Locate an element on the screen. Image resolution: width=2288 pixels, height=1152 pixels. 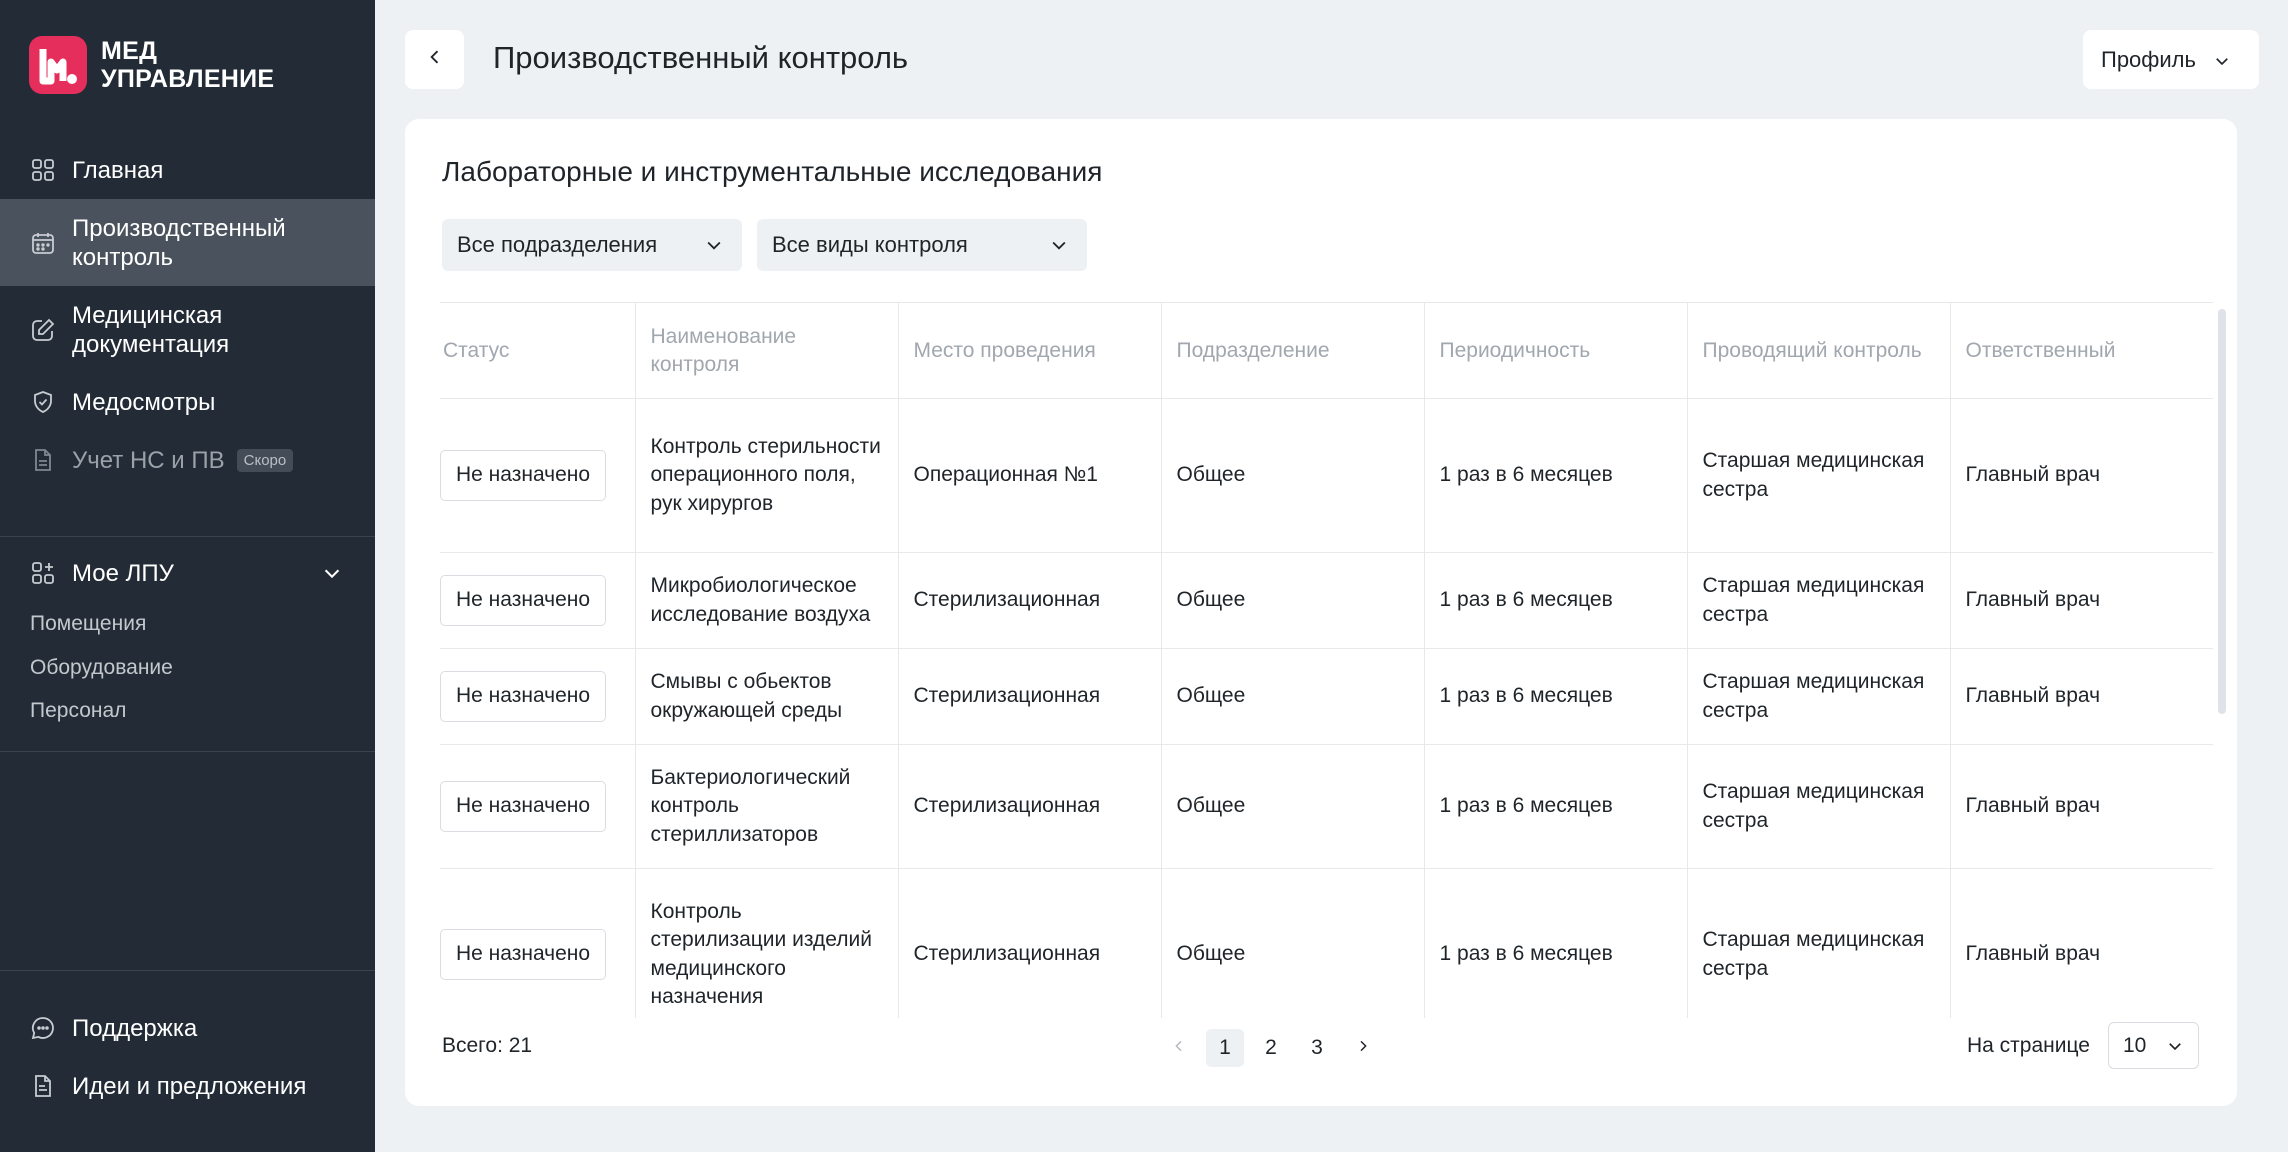
sub-item-equipment: Оборудование is located at coordinates (101, 668).